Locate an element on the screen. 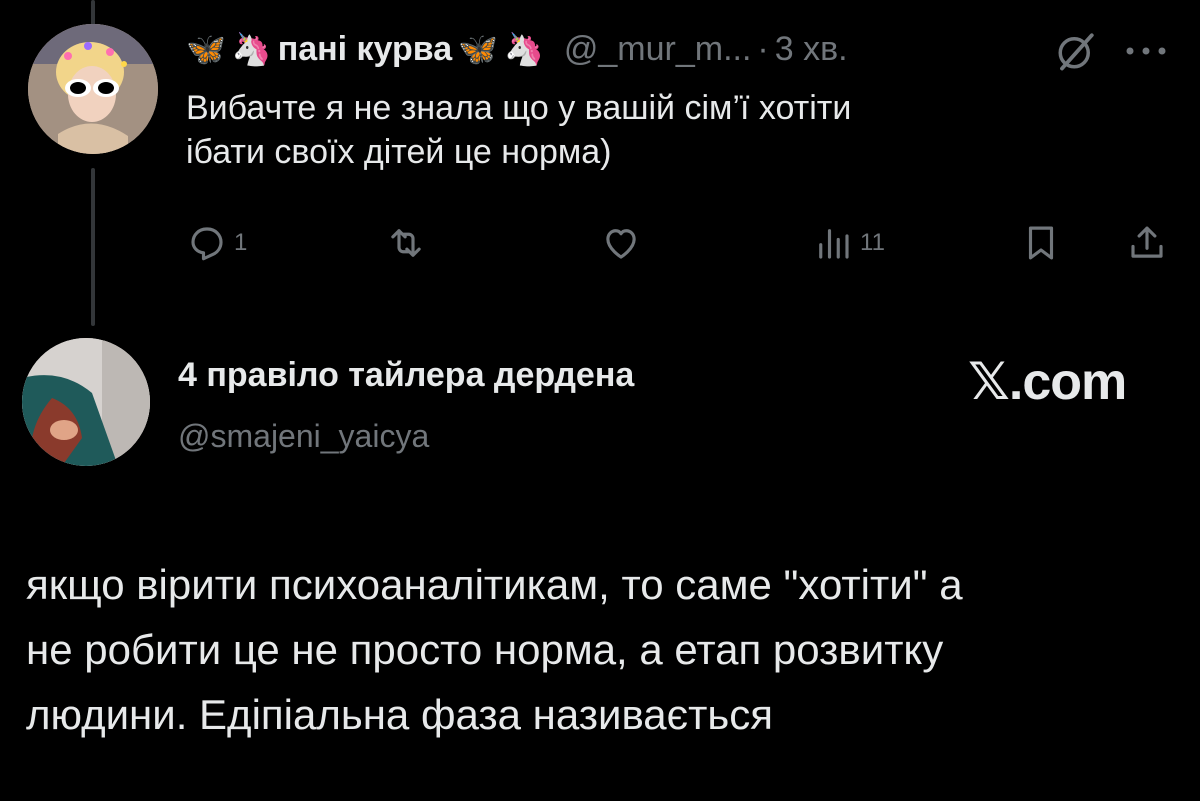 Image resolution: width=1200 pixels, height=801 pixels. views-icon is located at coordinates (834, 244).